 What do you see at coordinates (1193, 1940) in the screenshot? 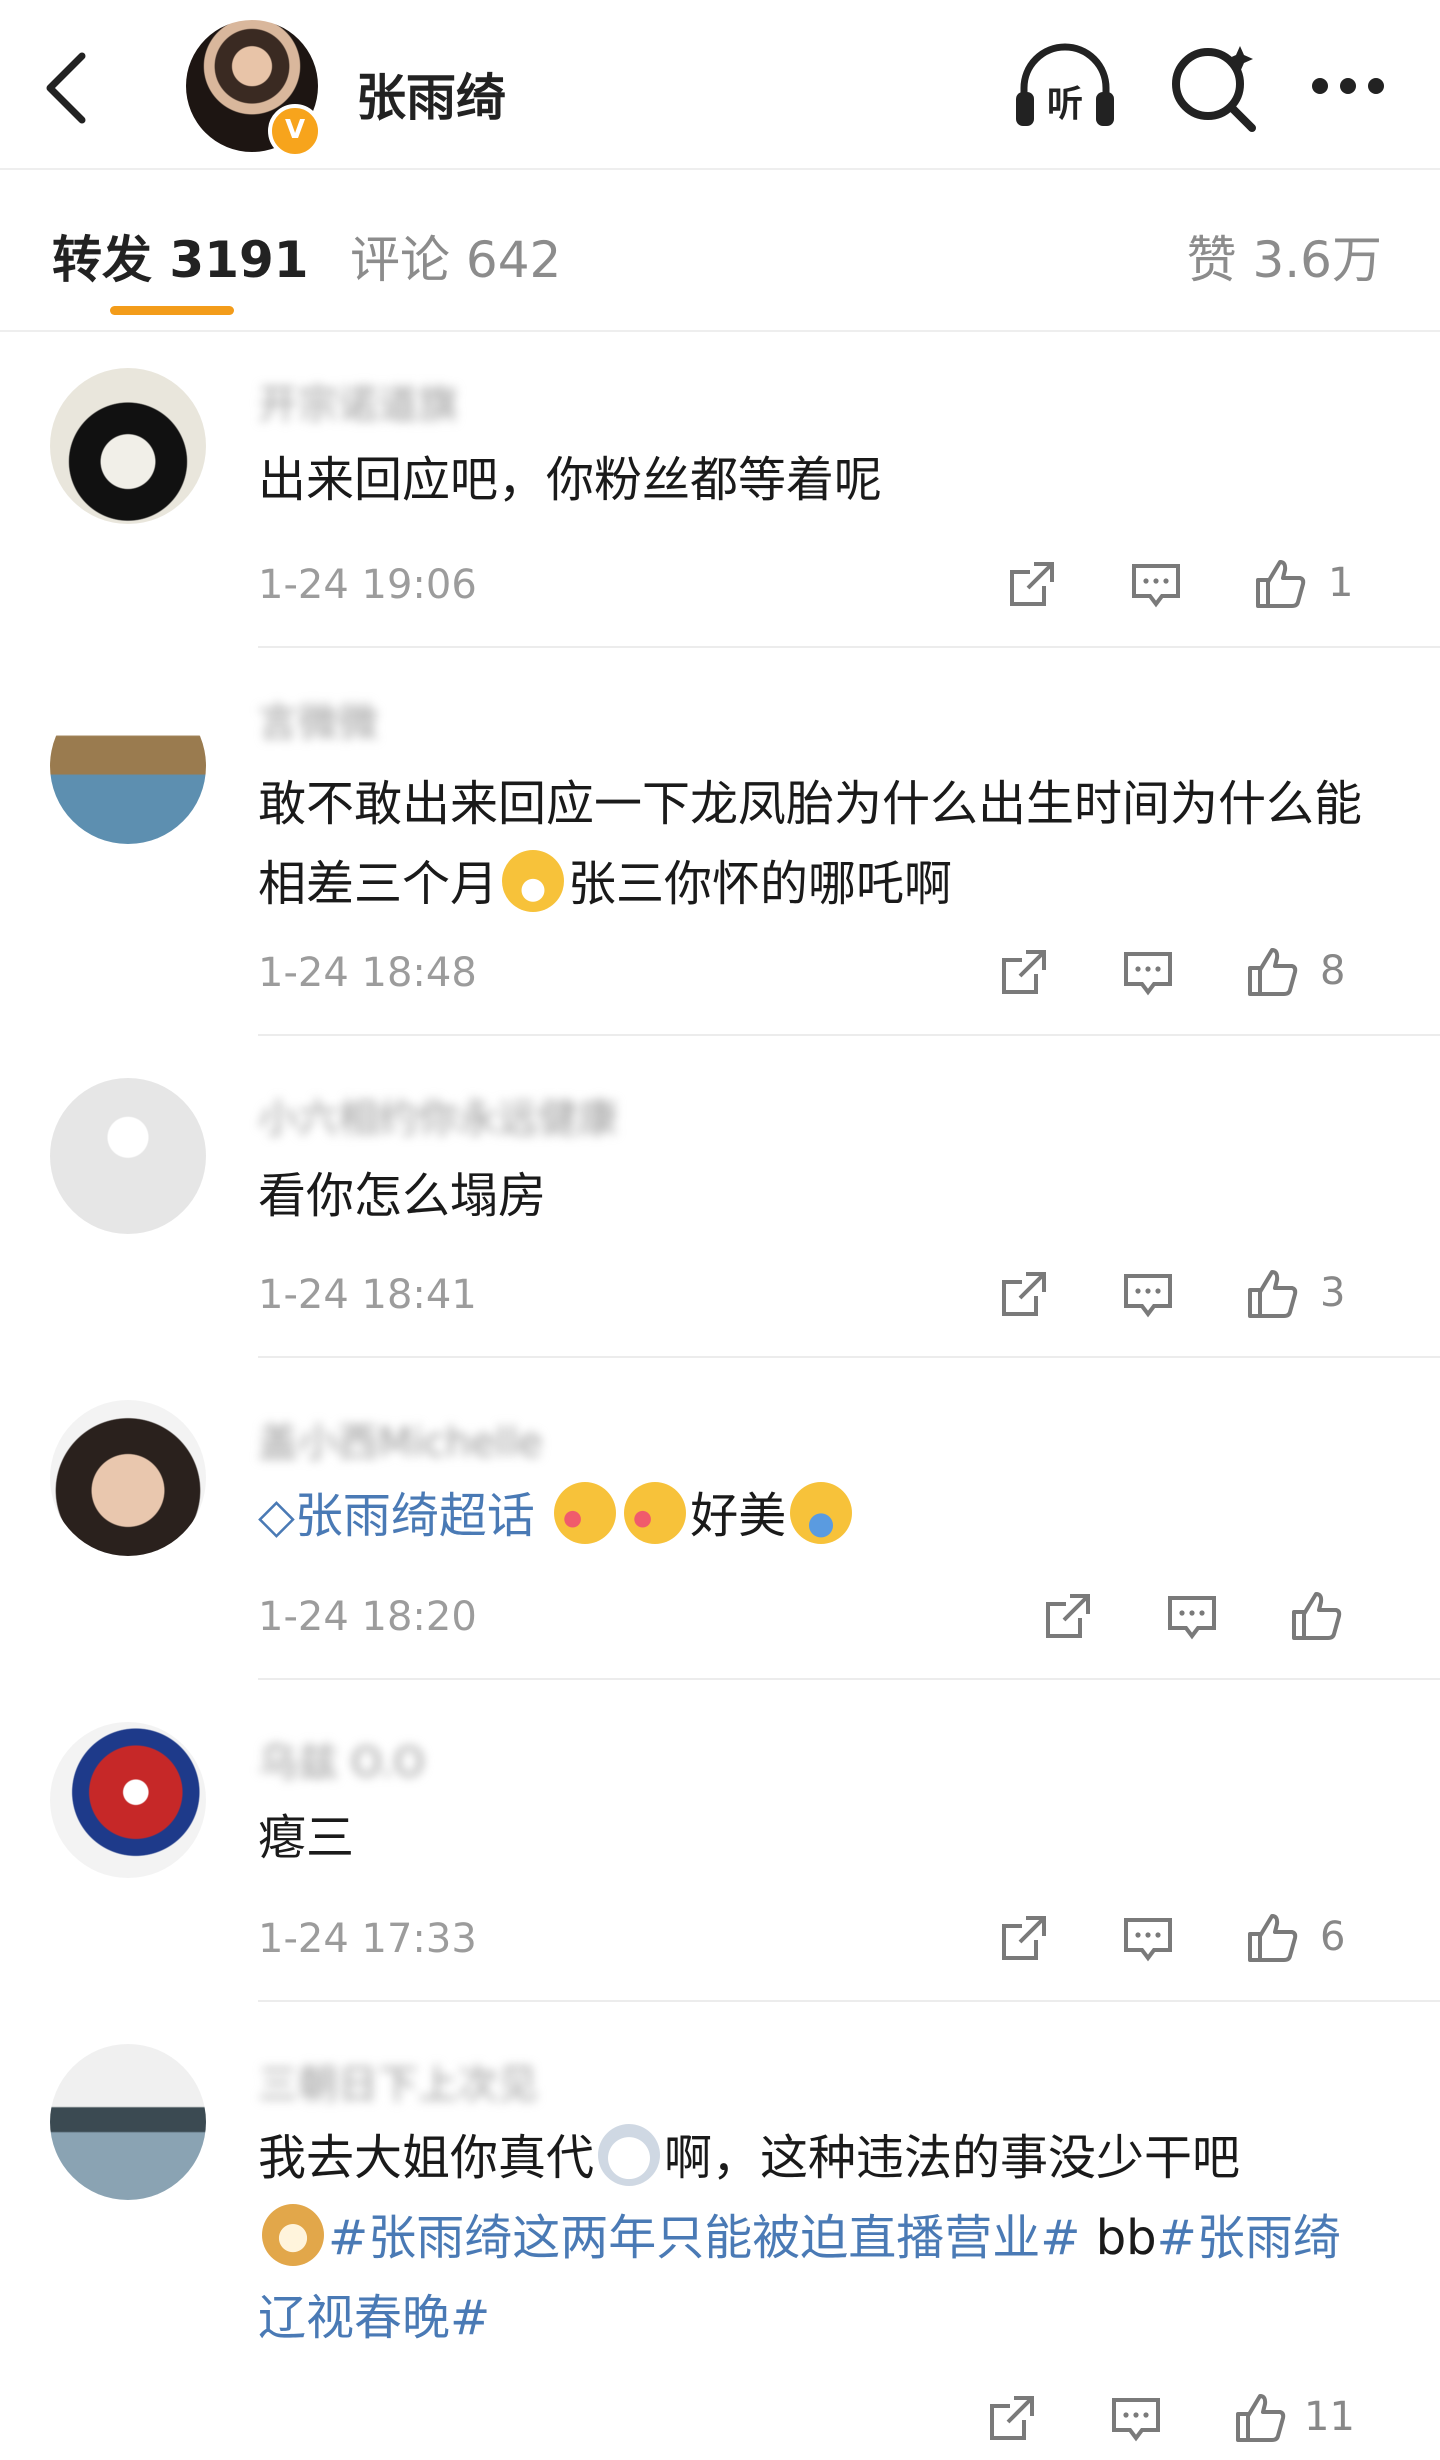
I see `comment-actions: 6` at bounding box center [1193, 1940].